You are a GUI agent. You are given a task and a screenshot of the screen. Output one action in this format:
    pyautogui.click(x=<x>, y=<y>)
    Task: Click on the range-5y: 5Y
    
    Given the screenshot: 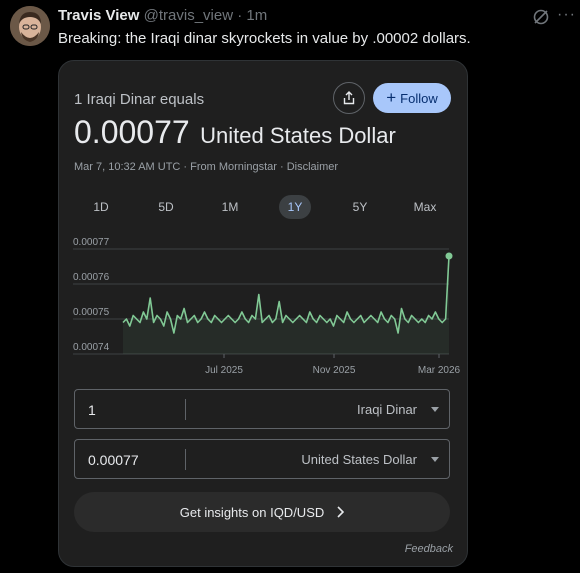 What is the action you would take?
    pyautogui.click(x=360, y=207)
    